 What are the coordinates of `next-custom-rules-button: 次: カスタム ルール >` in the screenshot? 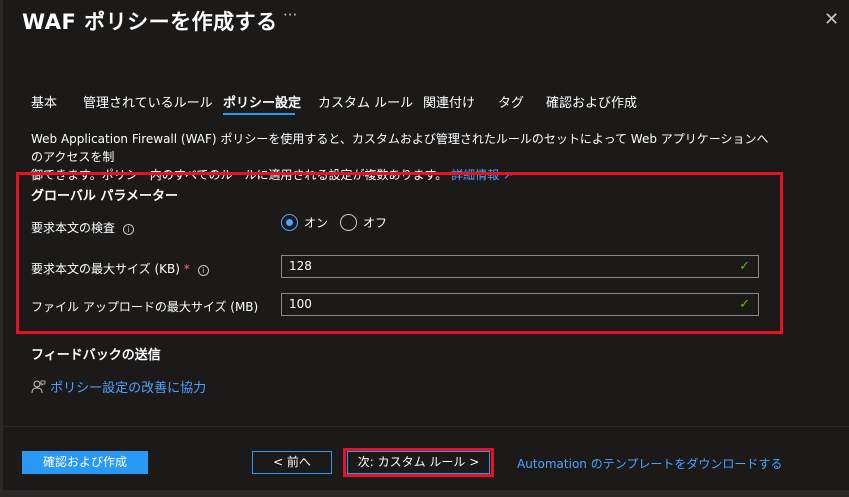 It's located at (418, 462).